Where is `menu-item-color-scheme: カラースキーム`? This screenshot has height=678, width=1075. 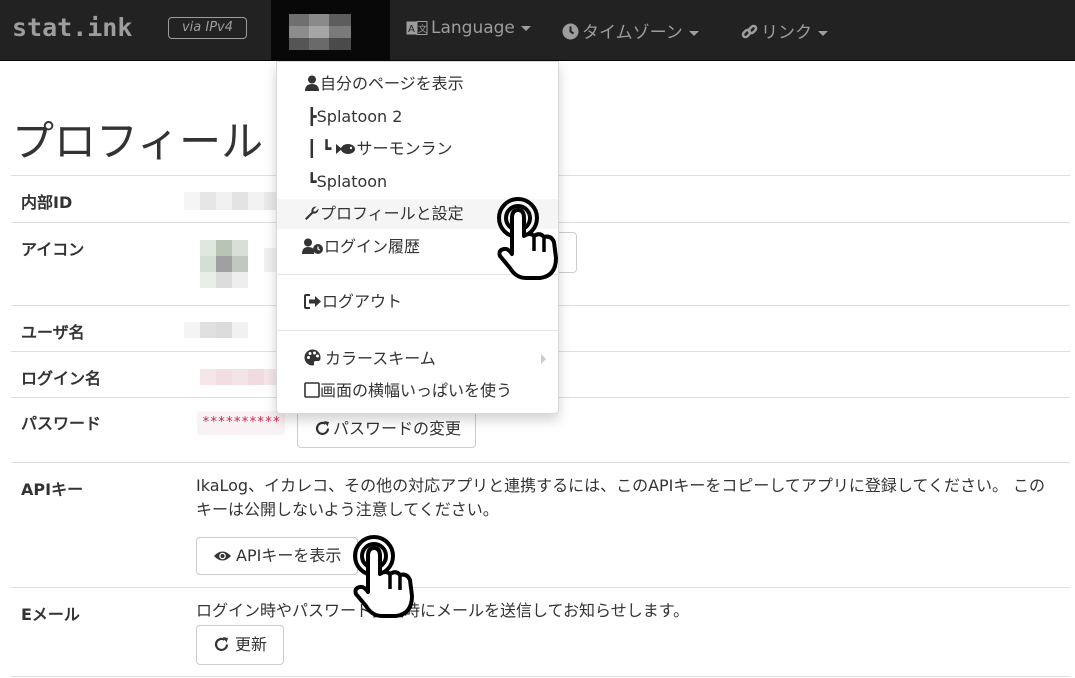 menu-item-color-scheme: カラースキーム is located at coordinates (417, 359).